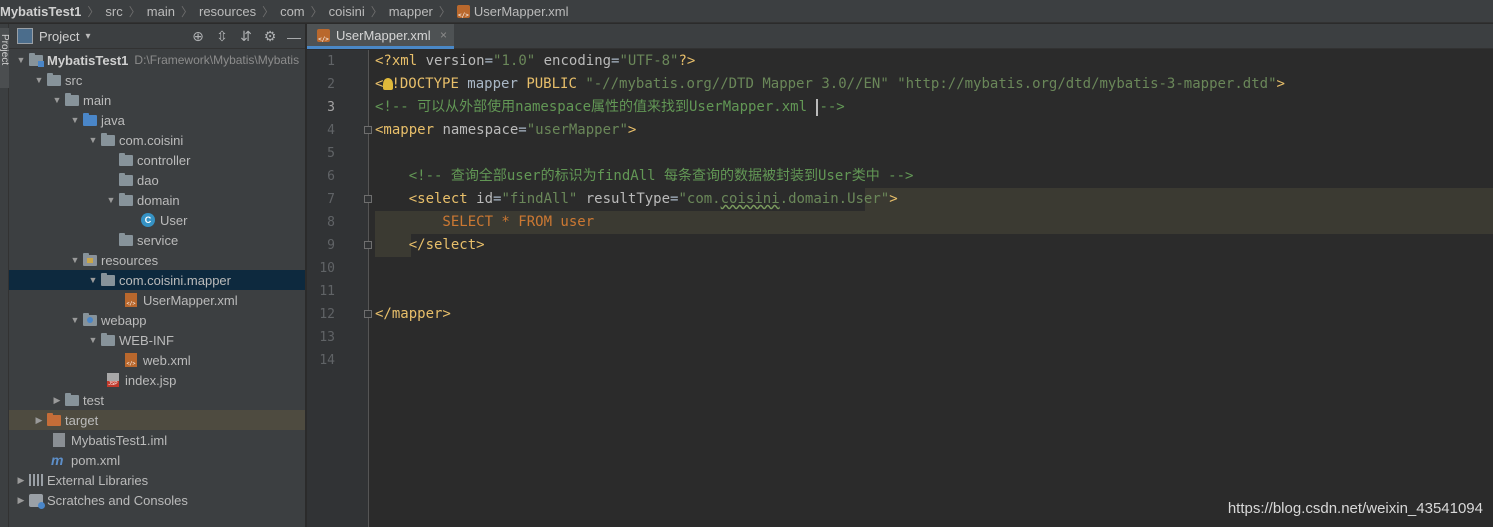 The height and width of the screenshot is (527, 1493). Describe the element at coordinates (157, 120) in the screenshot. I see `tree-item-java: ▼ java` at that location.